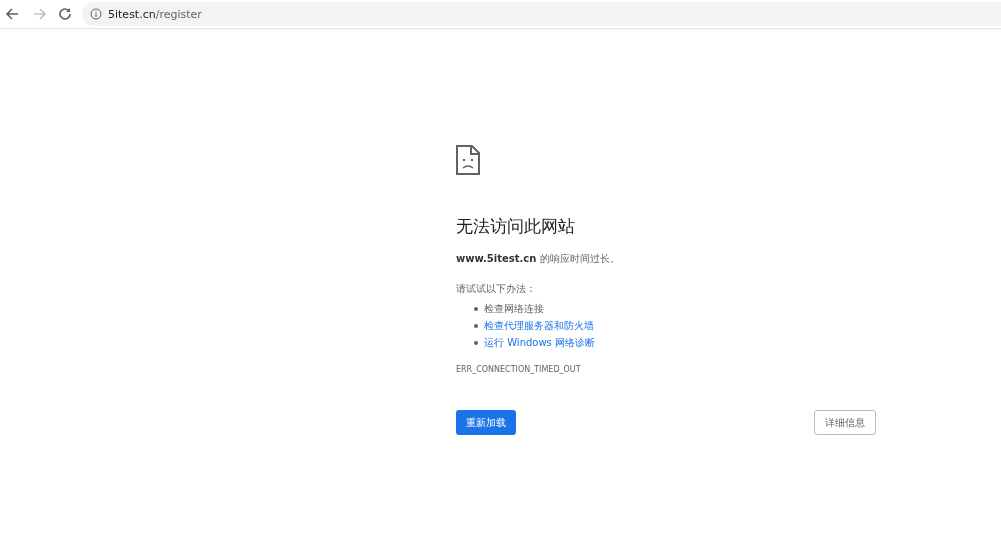 Image resolution: width=1001 pixels, height=541 pixels. I want to click on details-button: 详细信息, so click(845, 422).